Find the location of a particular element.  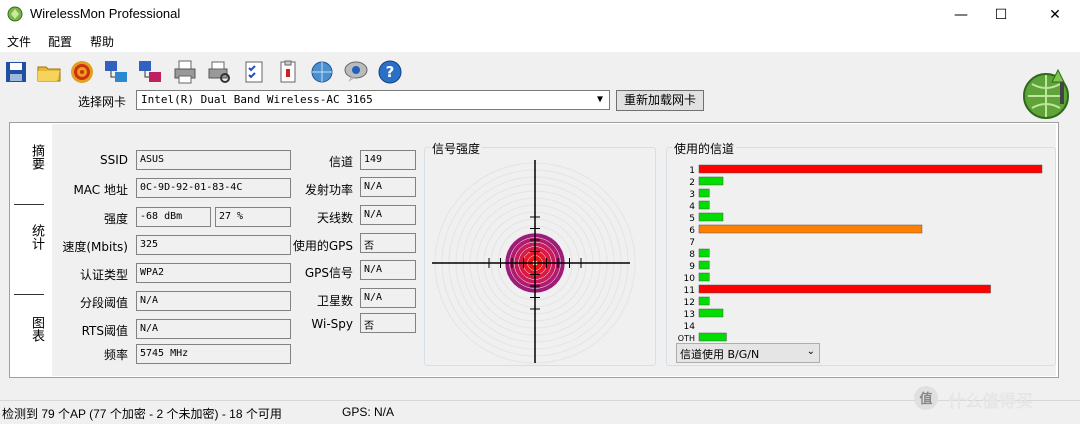

channel-tick-label: 3 is located at coordinates (692, 195).